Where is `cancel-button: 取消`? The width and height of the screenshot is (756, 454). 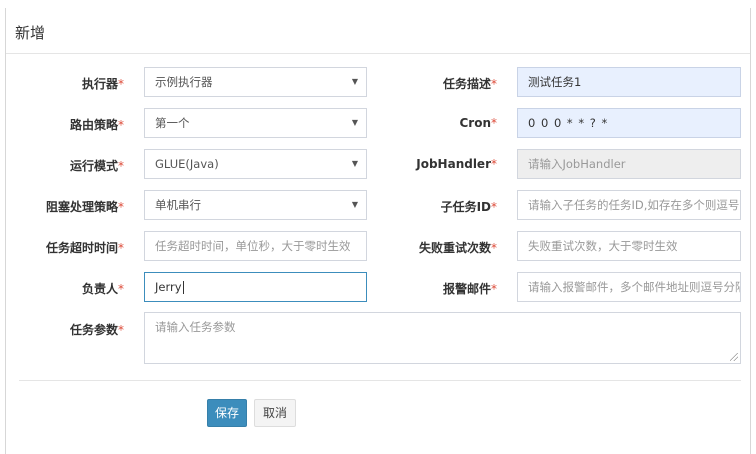 cancel-button: 取消 is located at coordinates (275, 413).